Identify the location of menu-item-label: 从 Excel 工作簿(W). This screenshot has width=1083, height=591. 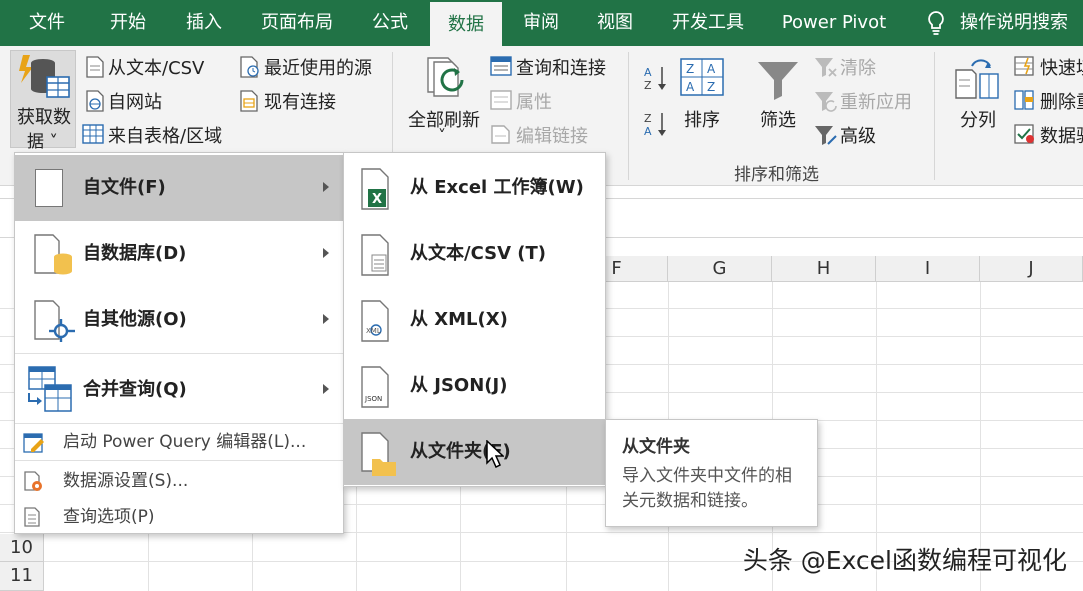
(497, 187).